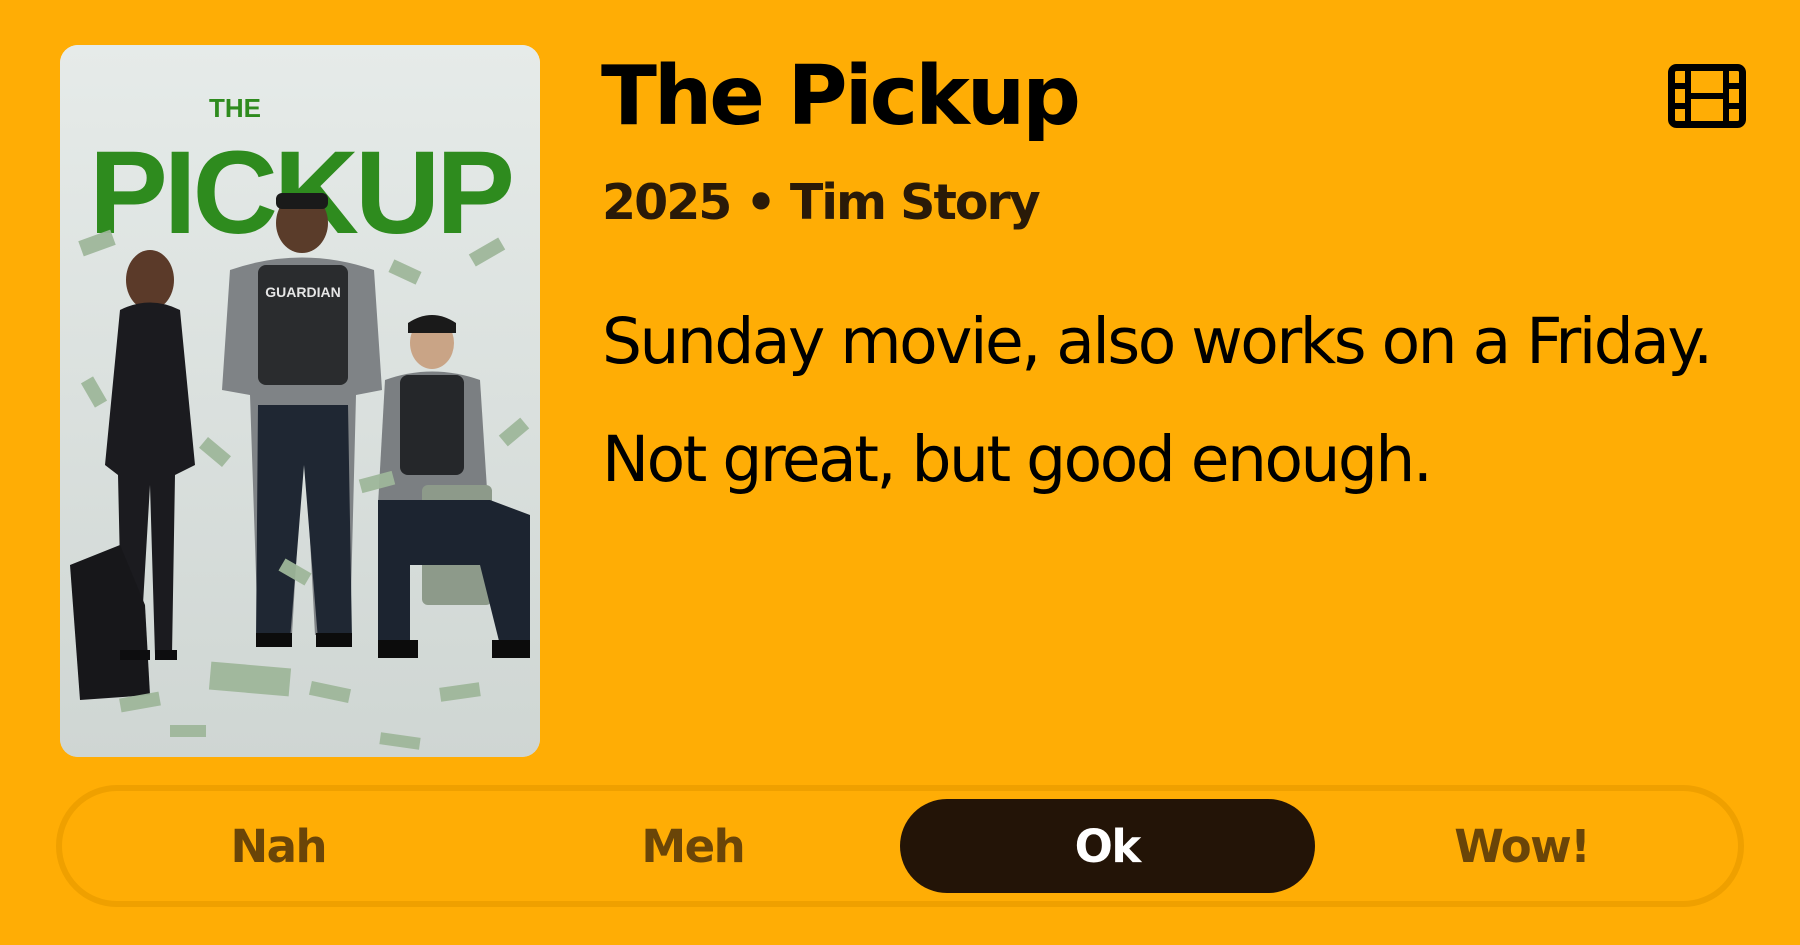 Image resolution: width=1800 pixels, height=945 pixels. Describe the element at coordinates (1522, 846) in the screenshot. I see `rating-option-wow: Wow!` at that location.